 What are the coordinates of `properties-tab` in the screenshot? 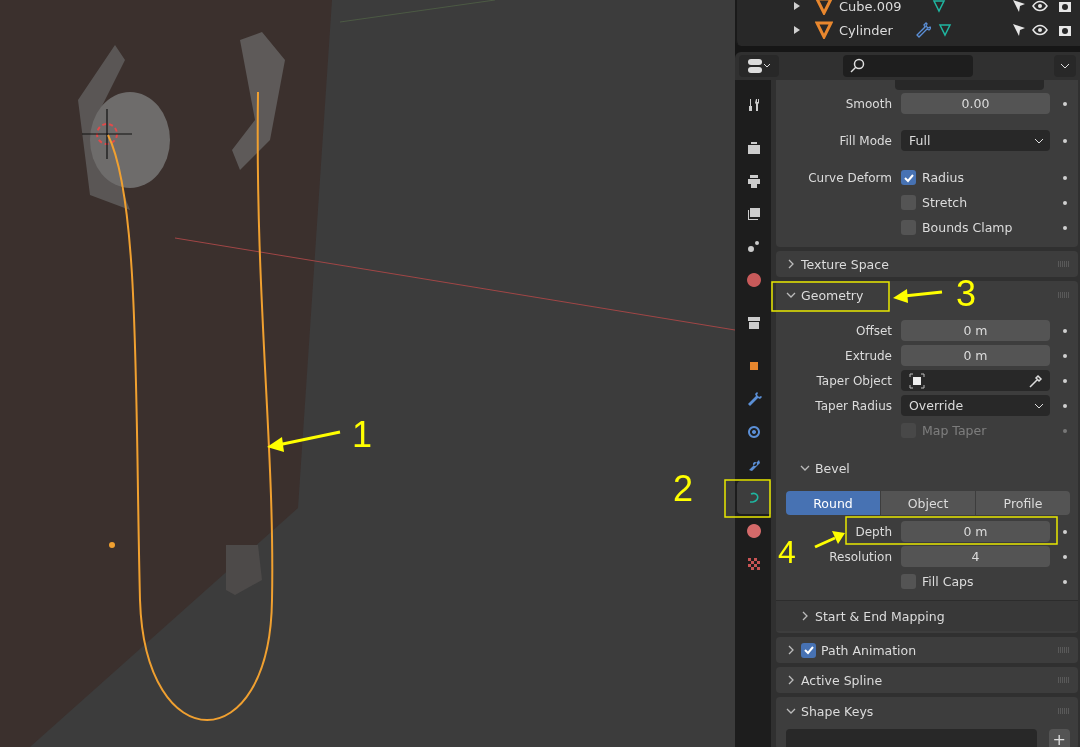 It's located at (754, 497).